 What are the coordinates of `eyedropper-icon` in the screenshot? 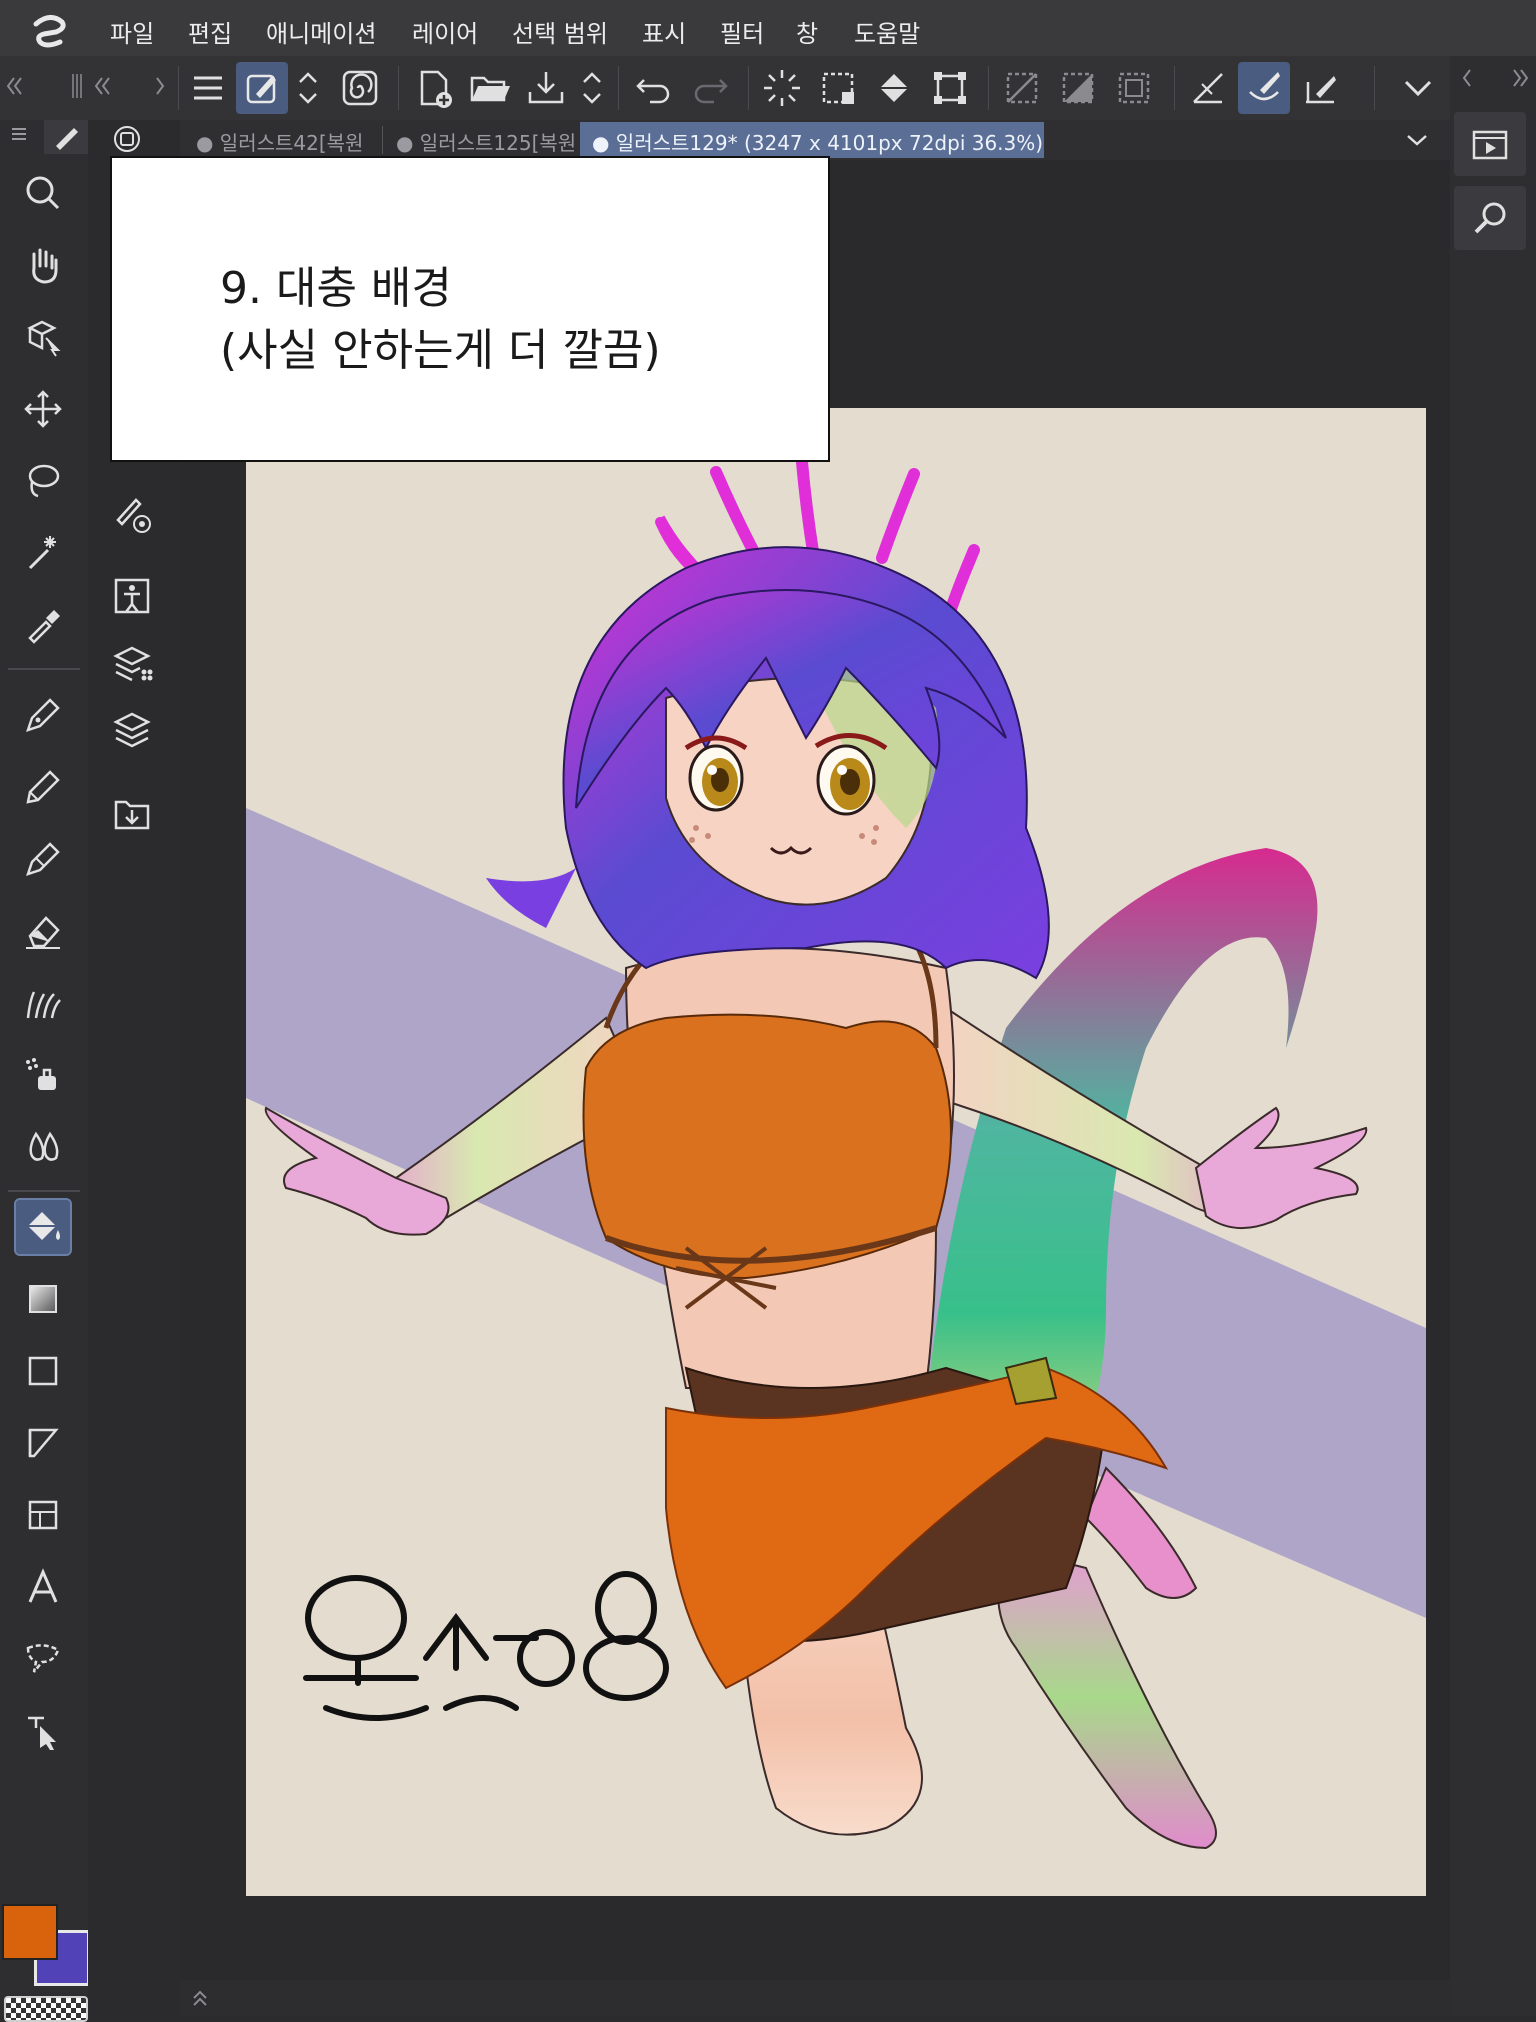 It's located at (43, 625).